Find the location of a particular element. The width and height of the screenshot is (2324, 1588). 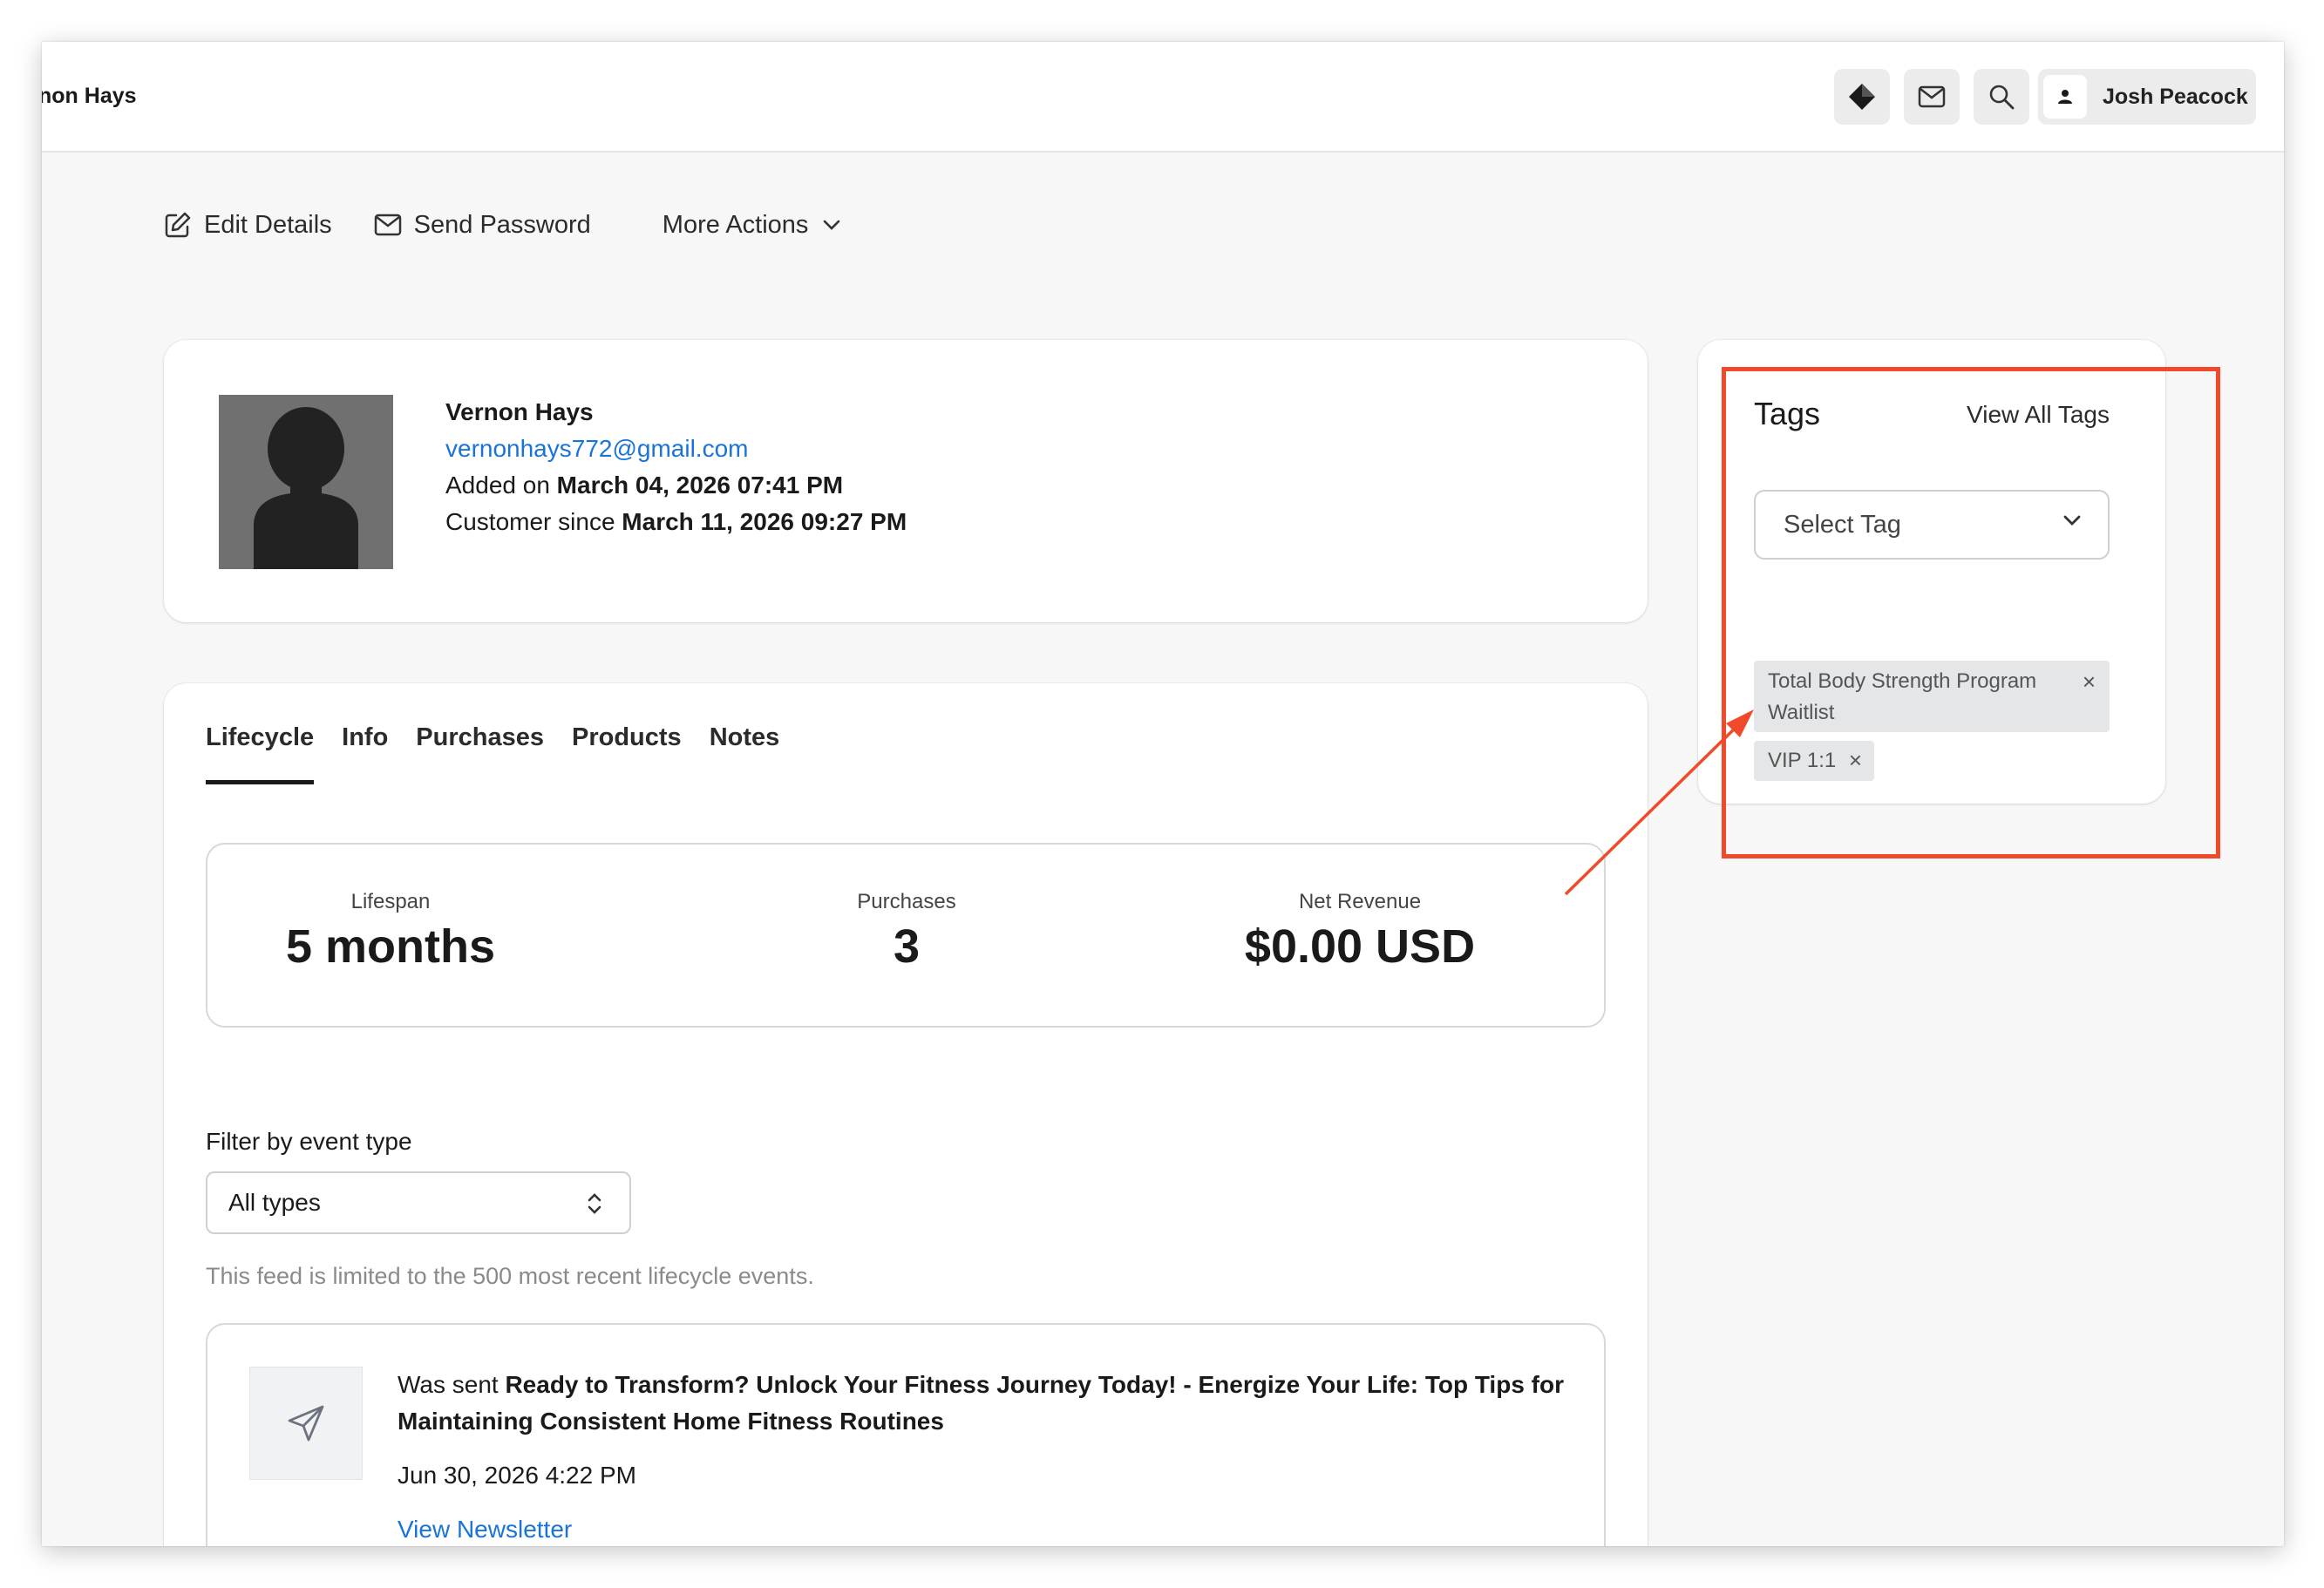

select-tag-placeholder: Select Tag is located at coordinates (1842, 524).